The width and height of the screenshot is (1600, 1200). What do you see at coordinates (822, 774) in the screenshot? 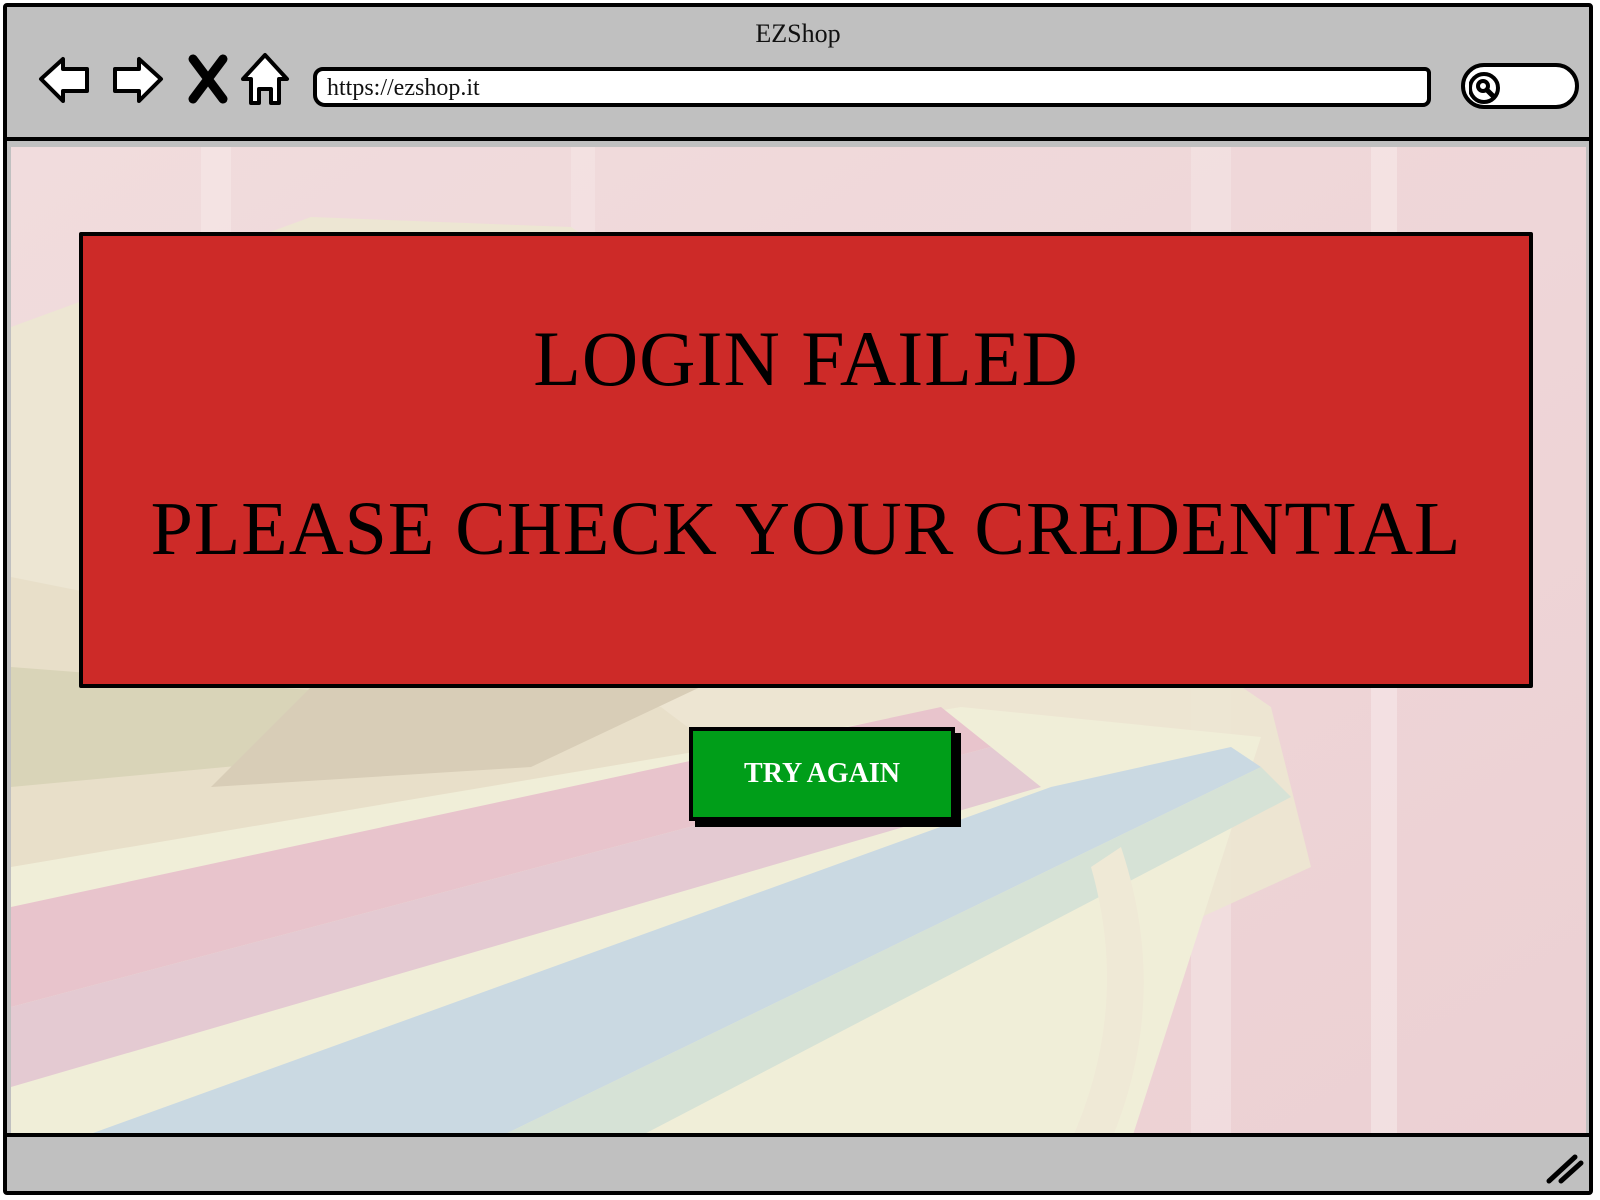
I see `try-again-button: TRY AGAIN` at bounding box center [822, 774].